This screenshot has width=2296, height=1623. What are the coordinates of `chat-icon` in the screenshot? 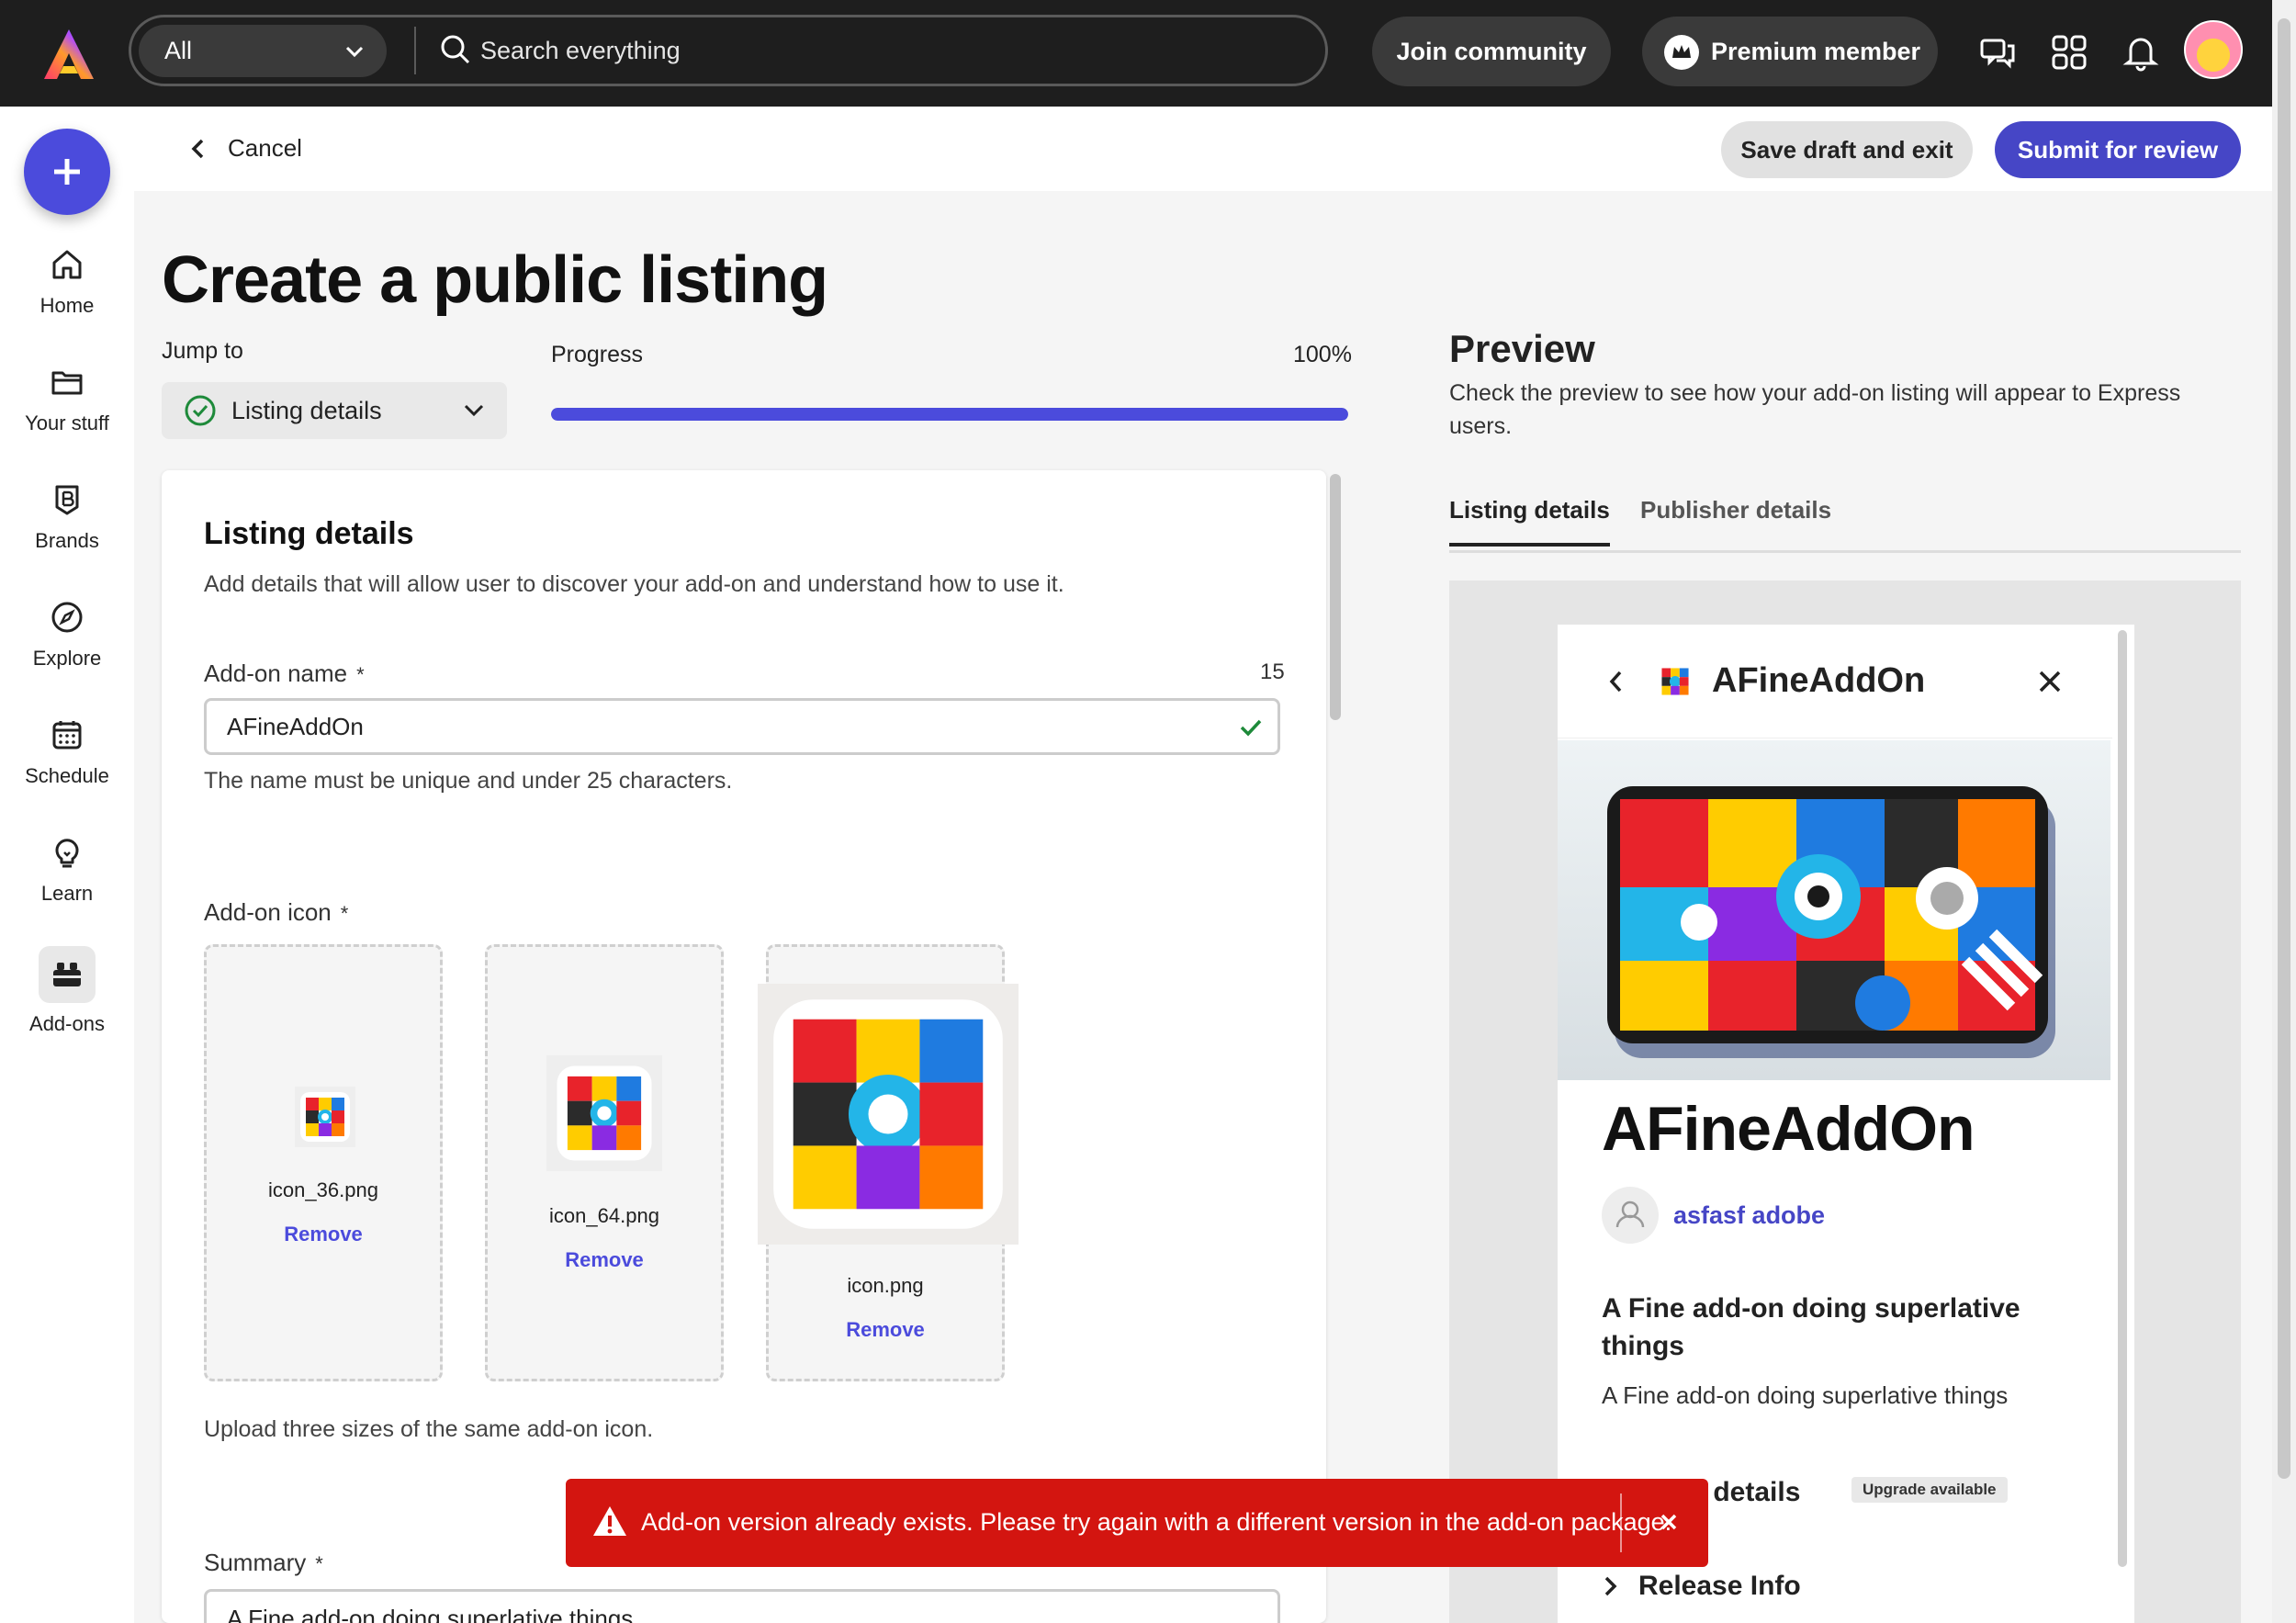 It's located at (1997, 53).